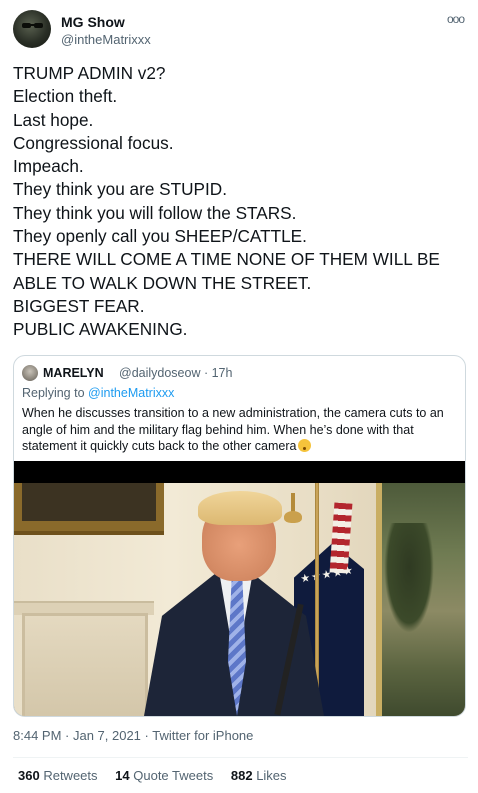  I want to click on video-speaker-hair, so click(240, 508).